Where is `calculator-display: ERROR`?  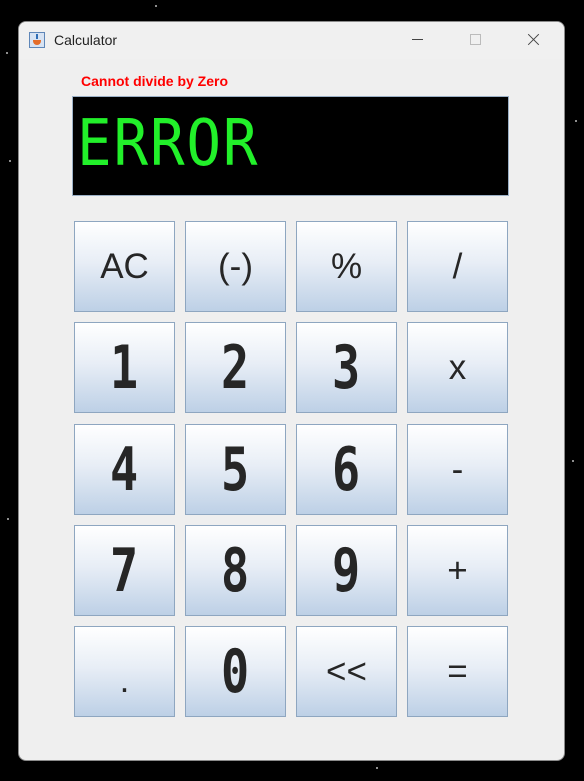
calculator-display: ERROR is located at coordinates (290, 146).